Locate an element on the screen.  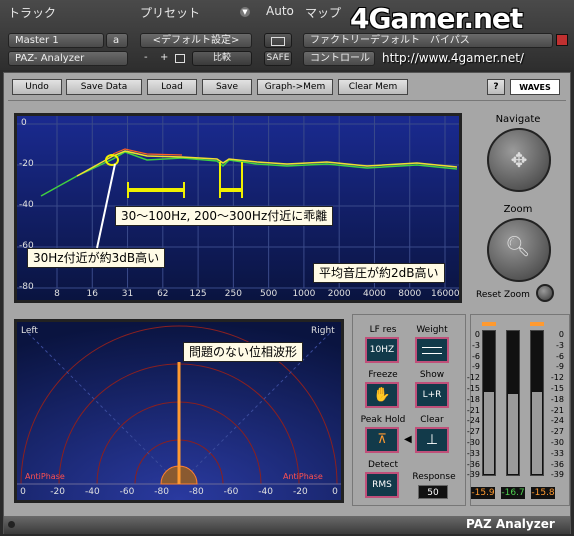
clear-button: ⊥ is located at coordinates (432, 440).